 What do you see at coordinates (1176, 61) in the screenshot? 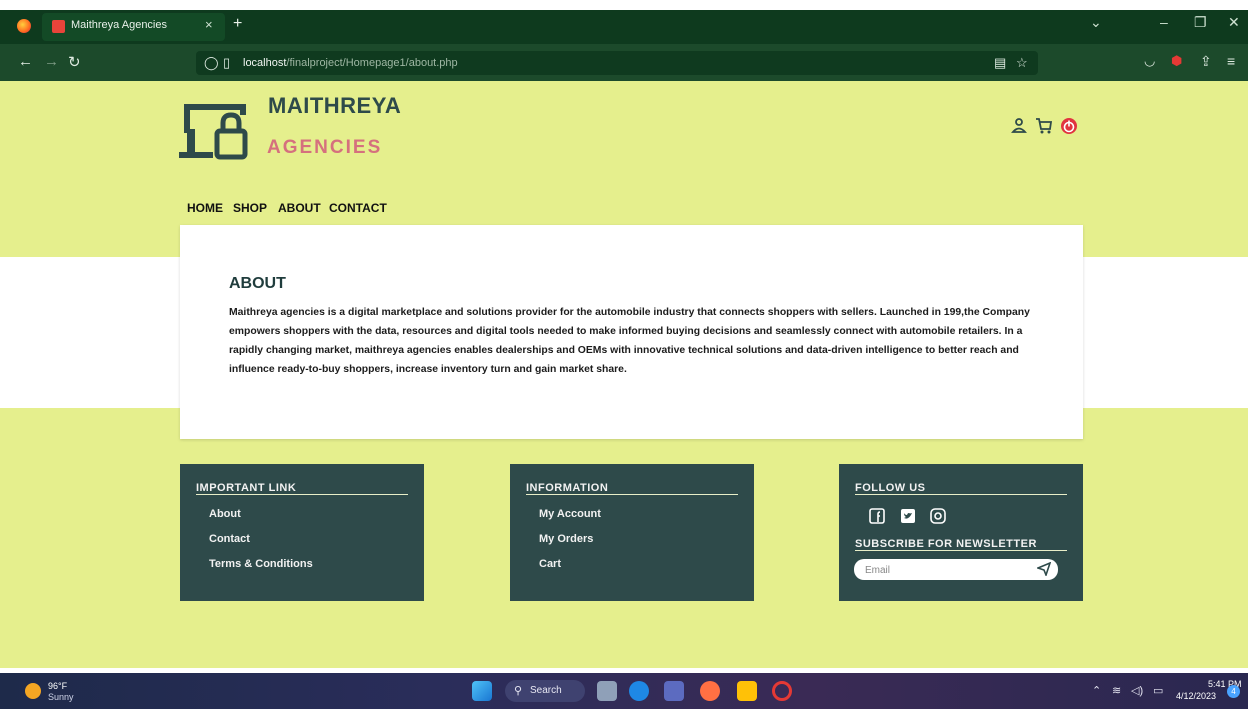
I see `adblock-icon: ⬢` at bounding box center [1176, 61].